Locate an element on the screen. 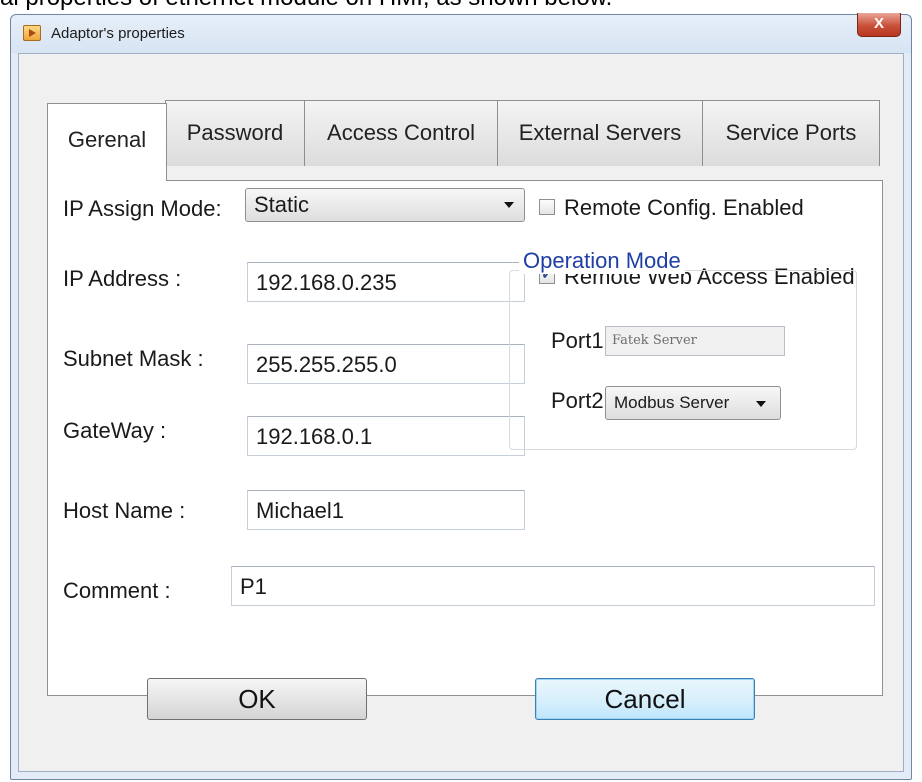 This screenshot has height=782, width=922. tab-service-ports: Service Ports is located at coordinates (791, 133).